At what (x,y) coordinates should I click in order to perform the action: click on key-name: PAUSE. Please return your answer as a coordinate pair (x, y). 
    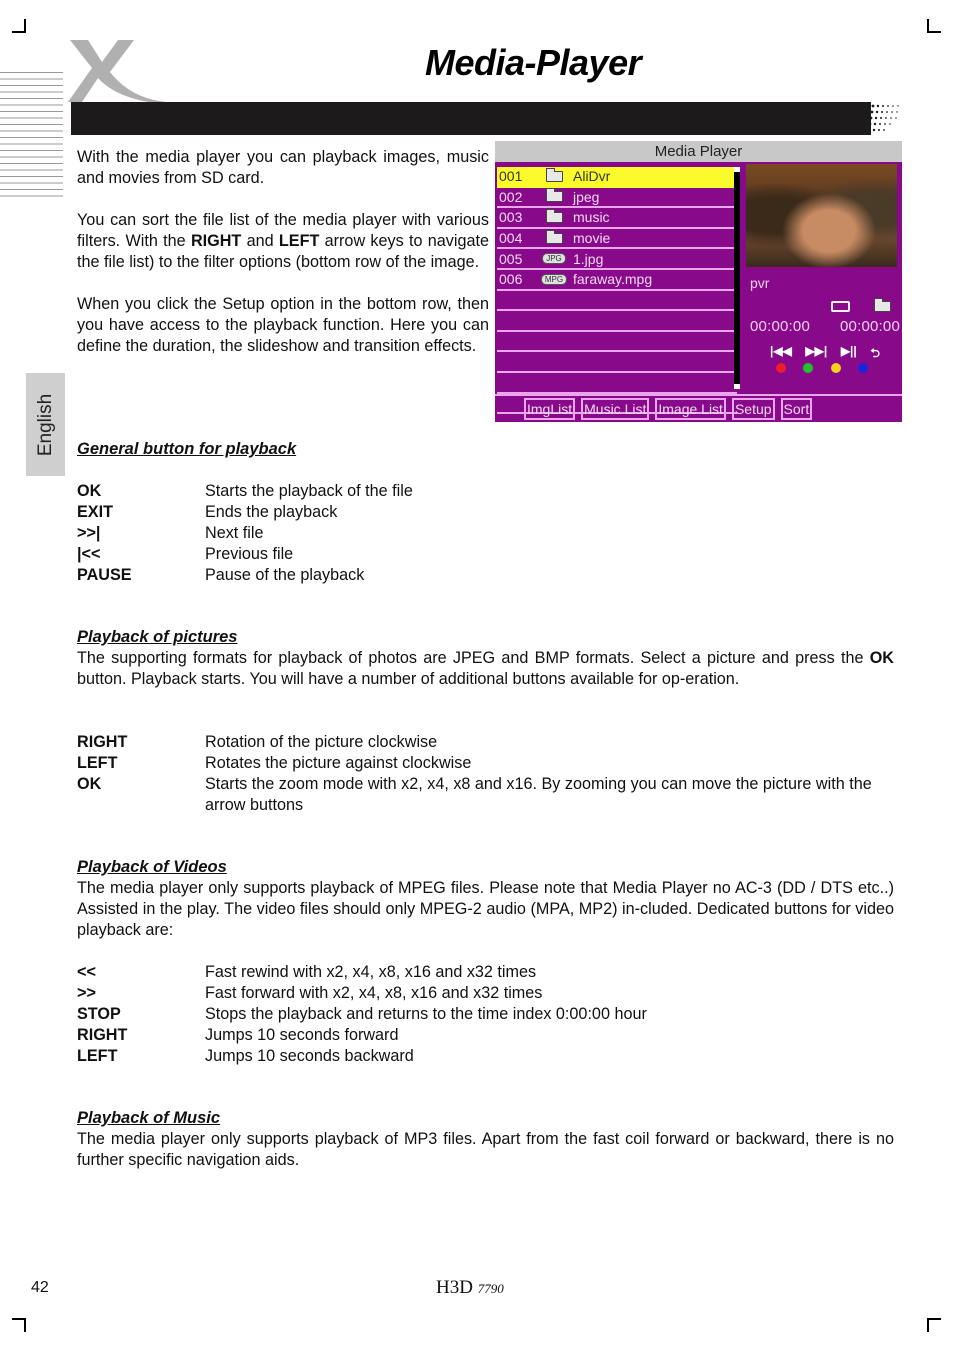
    Looking at the image, I should click on (104, 575).